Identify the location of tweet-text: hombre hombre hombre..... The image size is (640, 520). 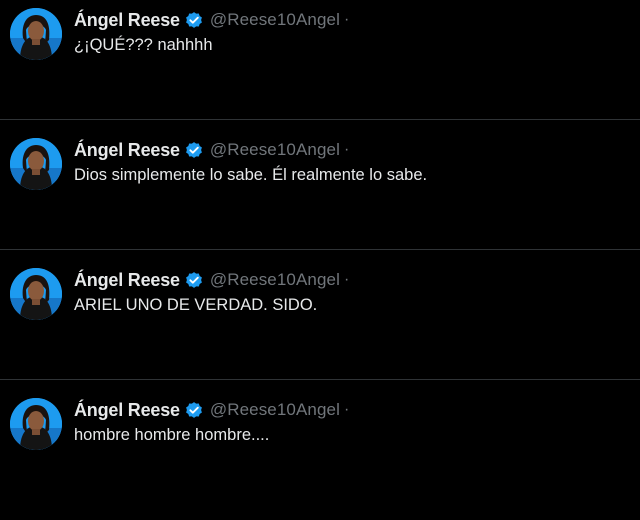
(172, 435).